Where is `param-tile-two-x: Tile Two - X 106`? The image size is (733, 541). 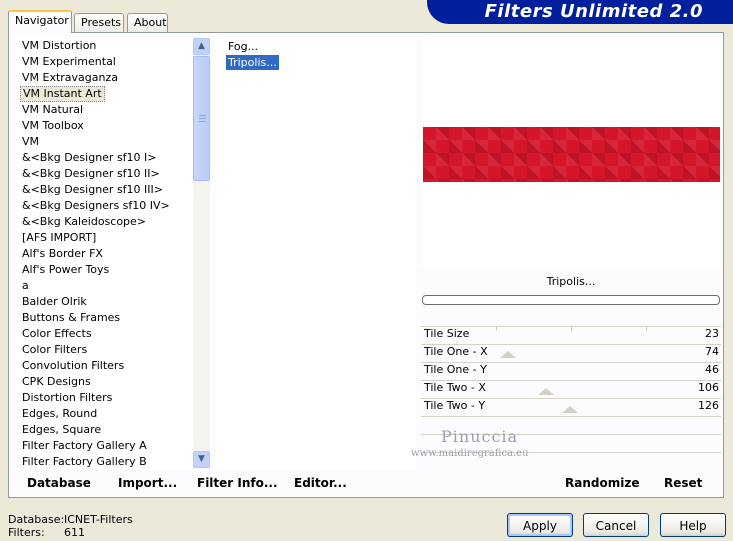
param-tile-two-x: Tile Two - X 106 is located at coordinates (571, 389).